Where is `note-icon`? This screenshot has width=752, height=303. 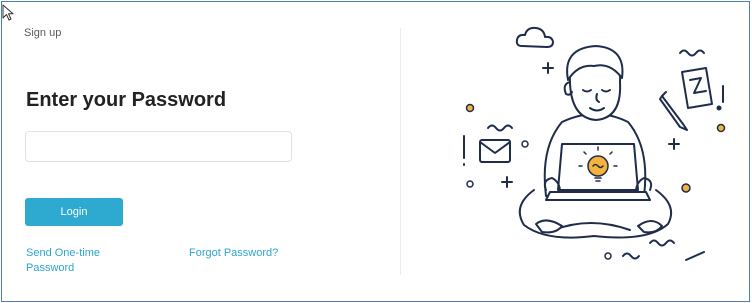
note-icon is located at coordinates (697, 88).